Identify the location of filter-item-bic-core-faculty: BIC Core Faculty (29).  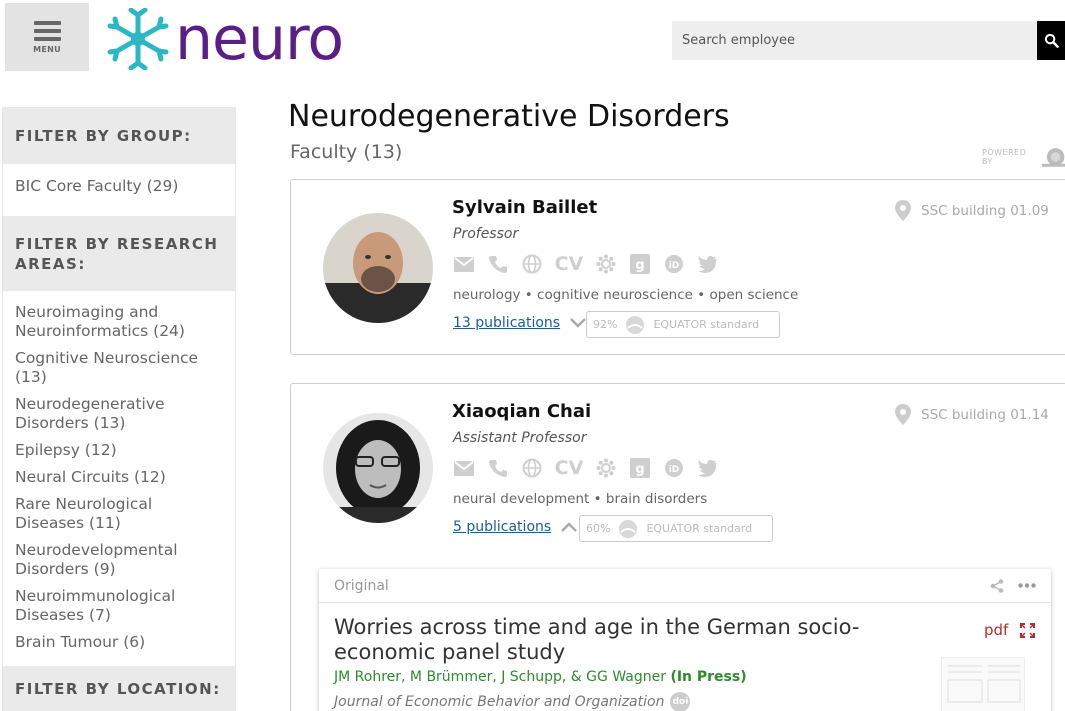
(119, 186).